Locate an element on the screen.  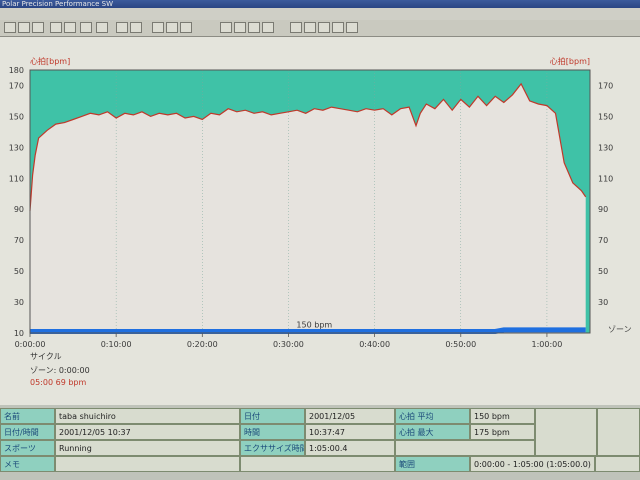
limit-bar is located at coordinates (308, 330).